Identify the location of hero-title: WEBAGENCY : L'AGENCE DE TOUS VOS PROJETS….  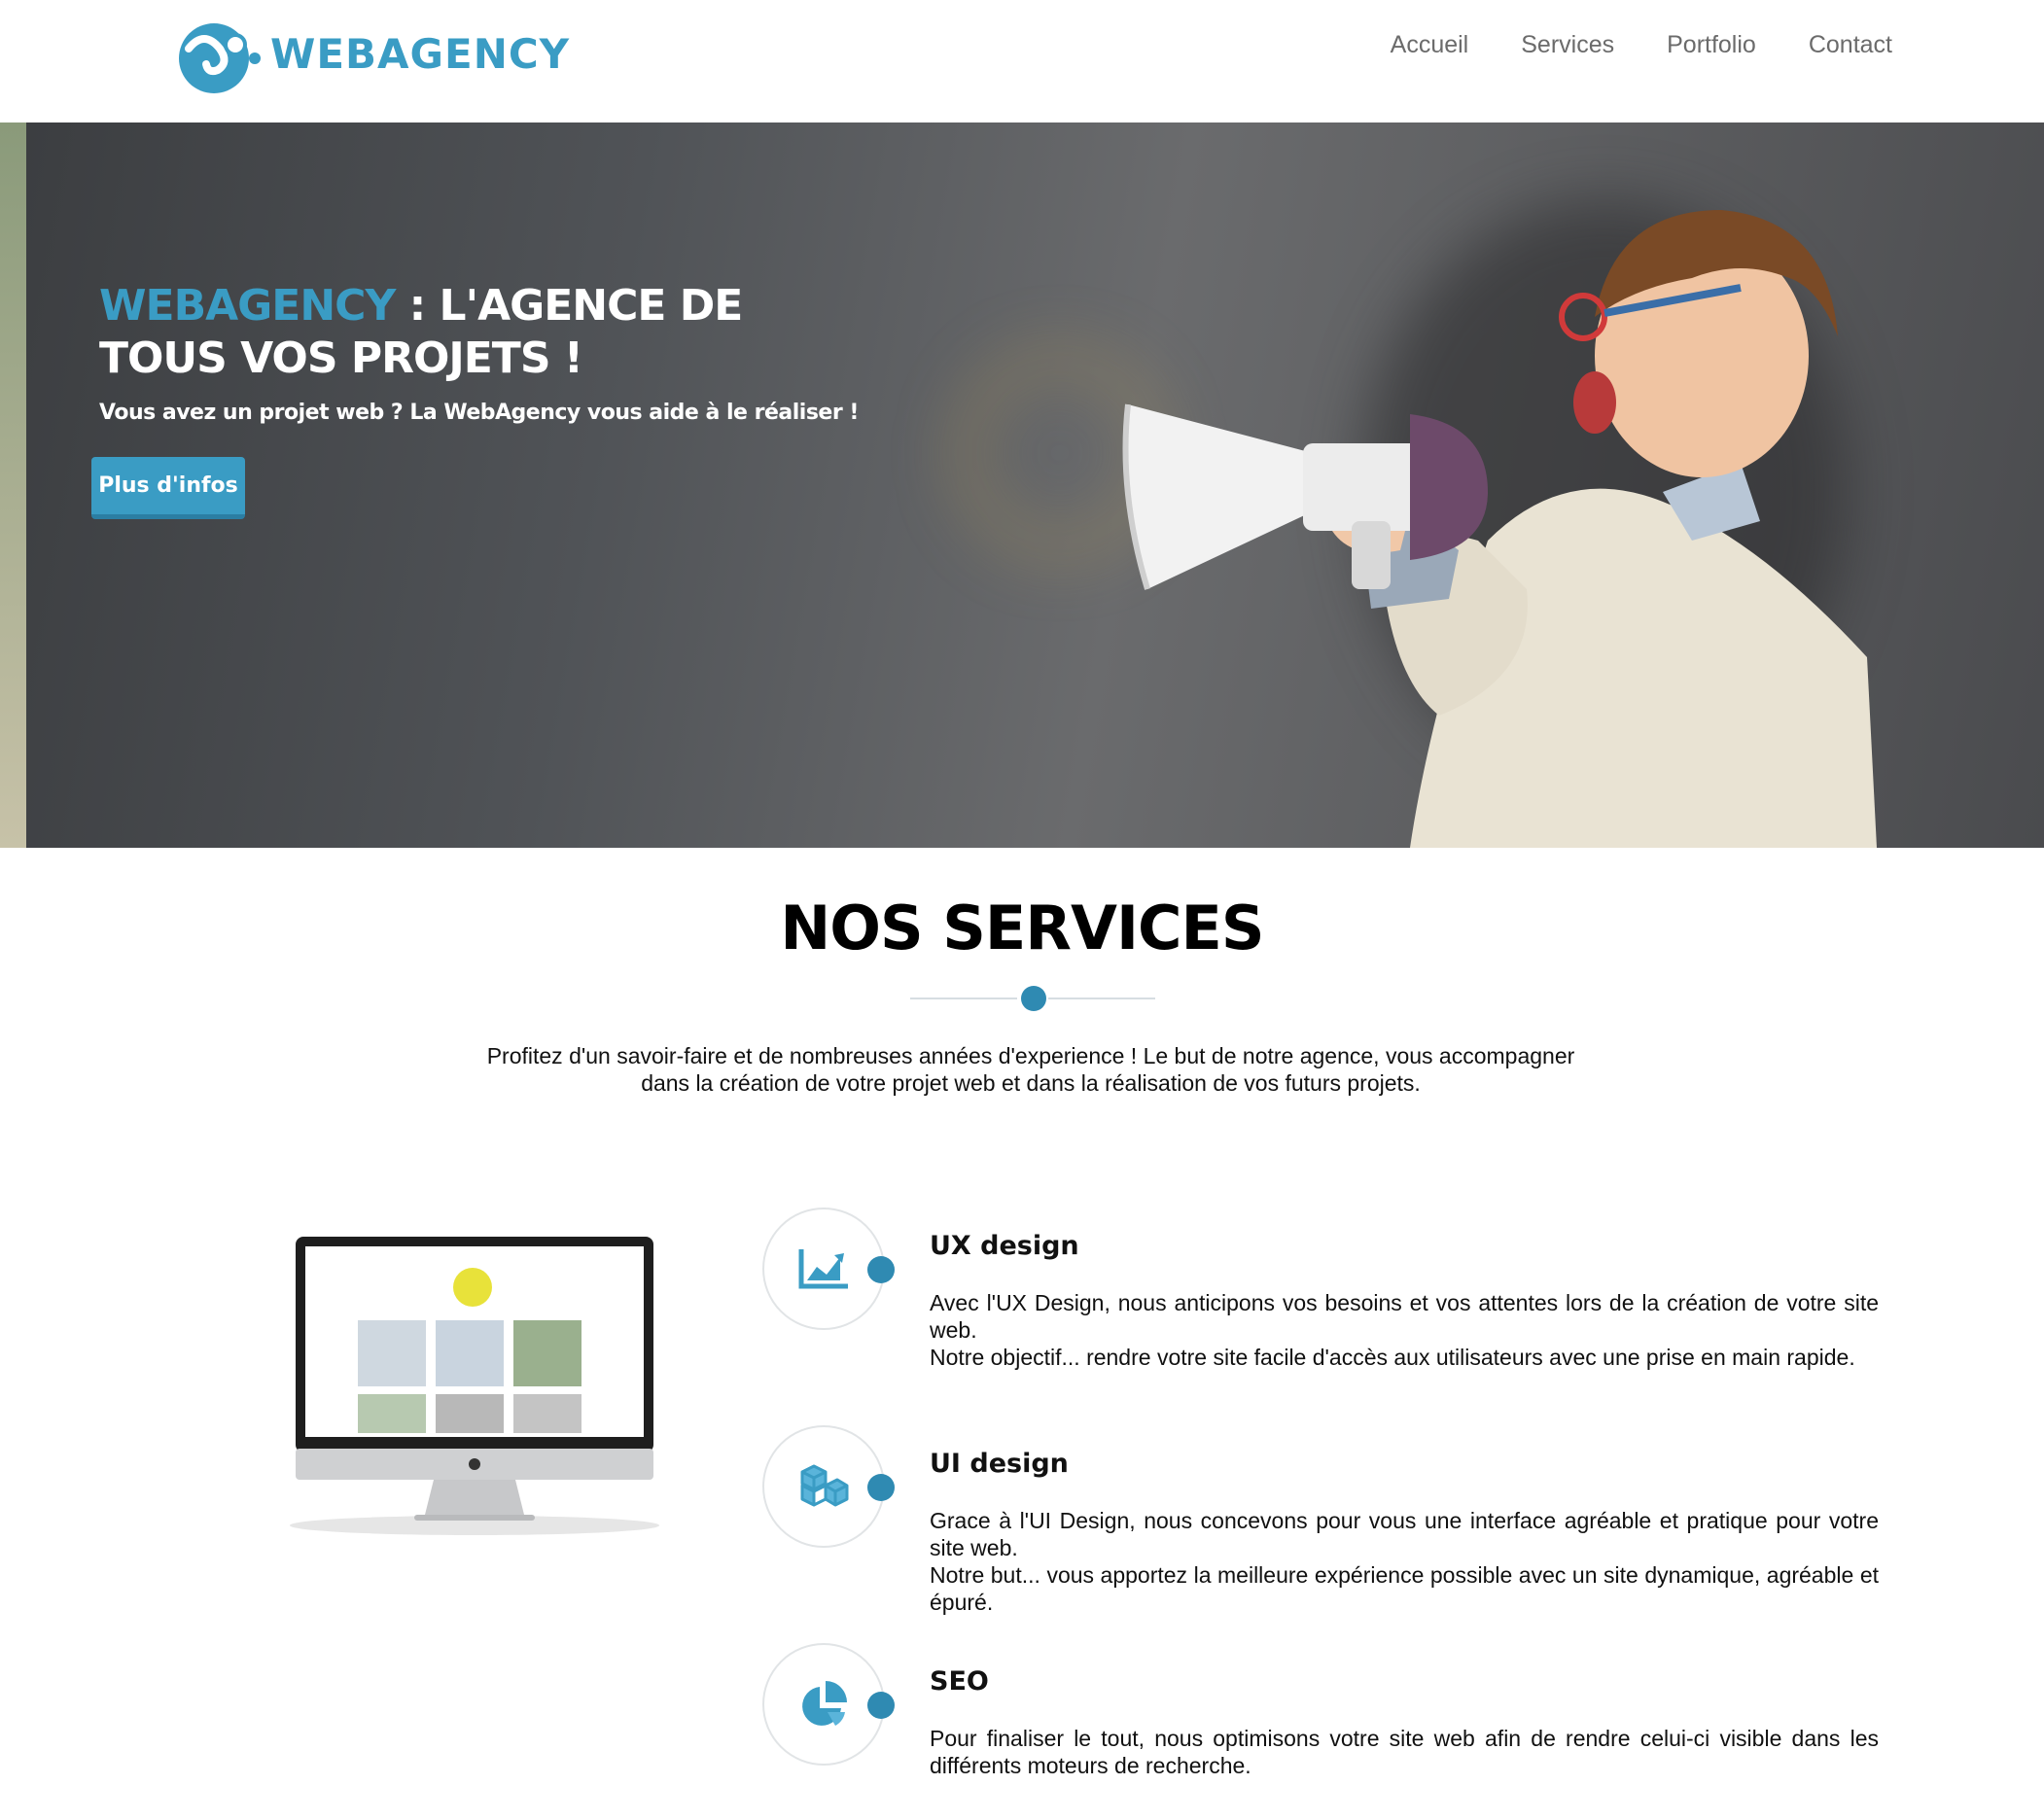
(469, 332).